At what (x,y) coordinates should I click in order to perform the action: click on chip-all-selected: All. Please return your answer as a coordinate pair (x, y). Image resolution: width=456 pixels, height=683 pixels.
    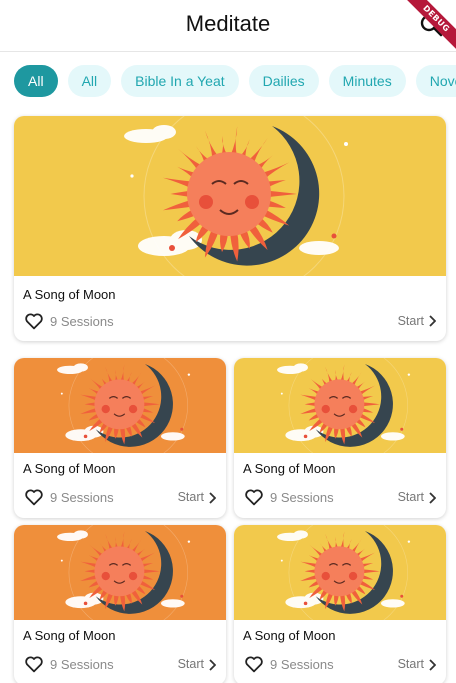
    Looking at the image, I should click on (36, 81).